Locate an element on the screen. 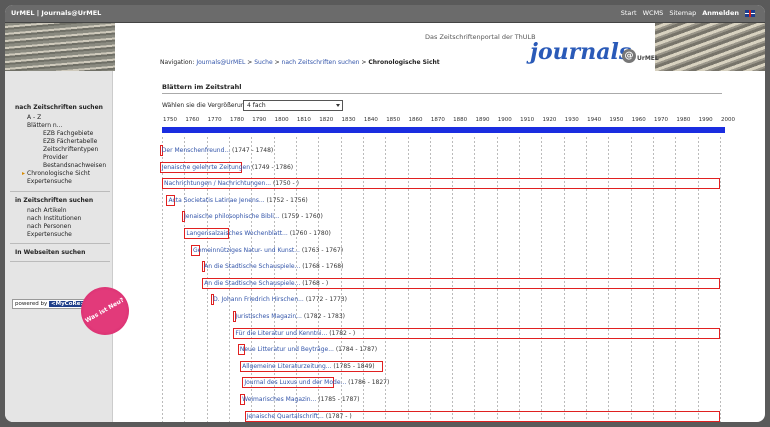 The image size is (770, 427). sidebar-item-journal-types: Zeitschriftentypen is located at coordinates (70, 149).